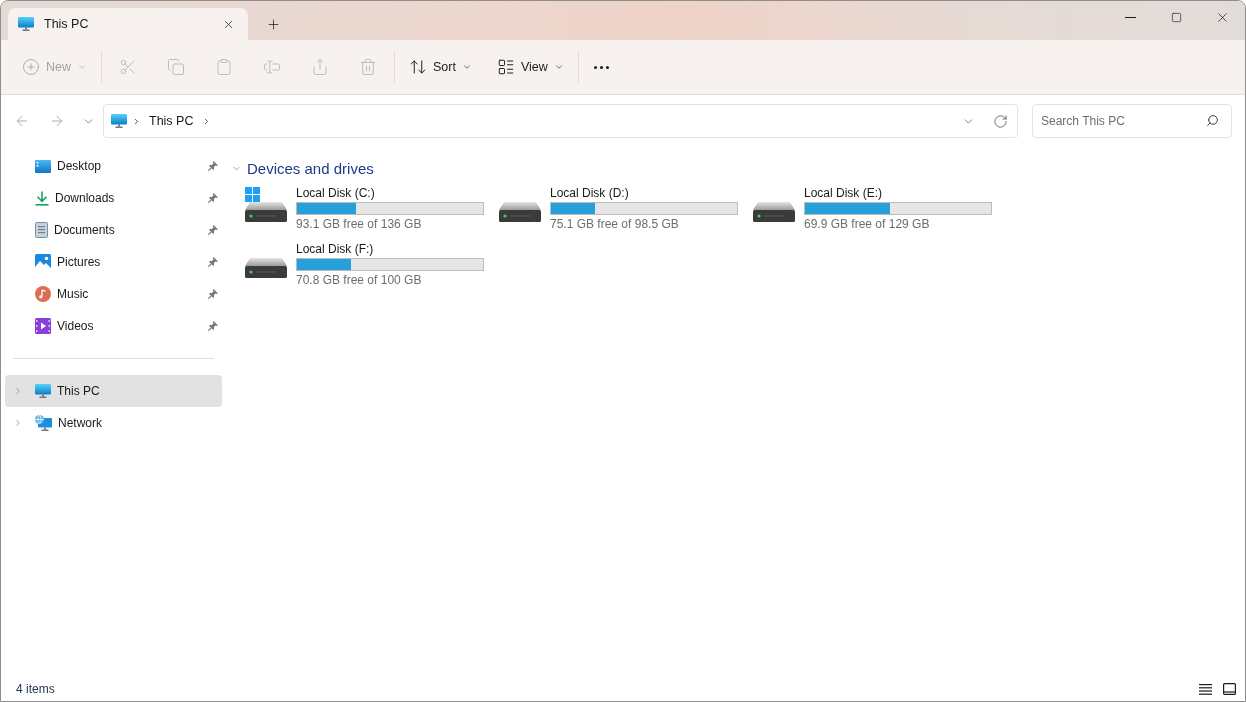 This screenshot has width=1246, height=702. I want to click on share-icon, so click(320, 67).